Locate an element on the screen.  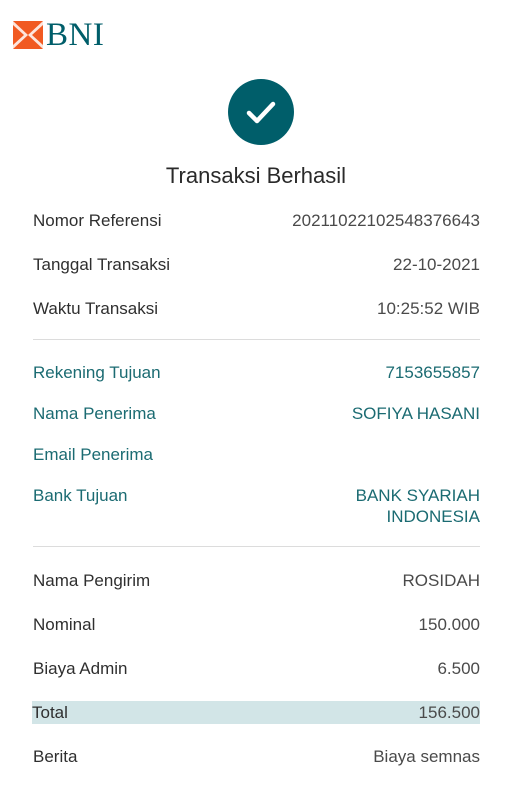
reference-row: Nomor Referensi 20211022102548376643 is located at coordinates (256, 220).